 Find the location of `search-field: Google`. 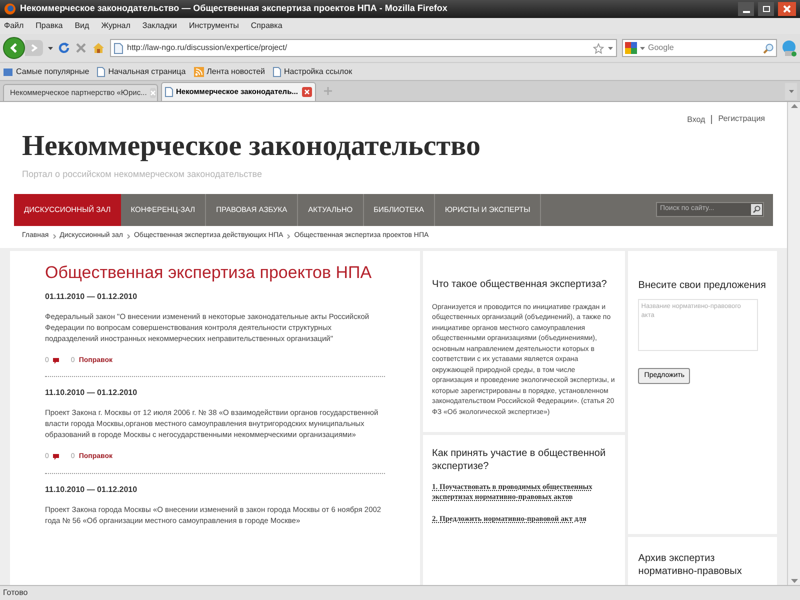

search-field: Google is located at coordinates (699, 48).